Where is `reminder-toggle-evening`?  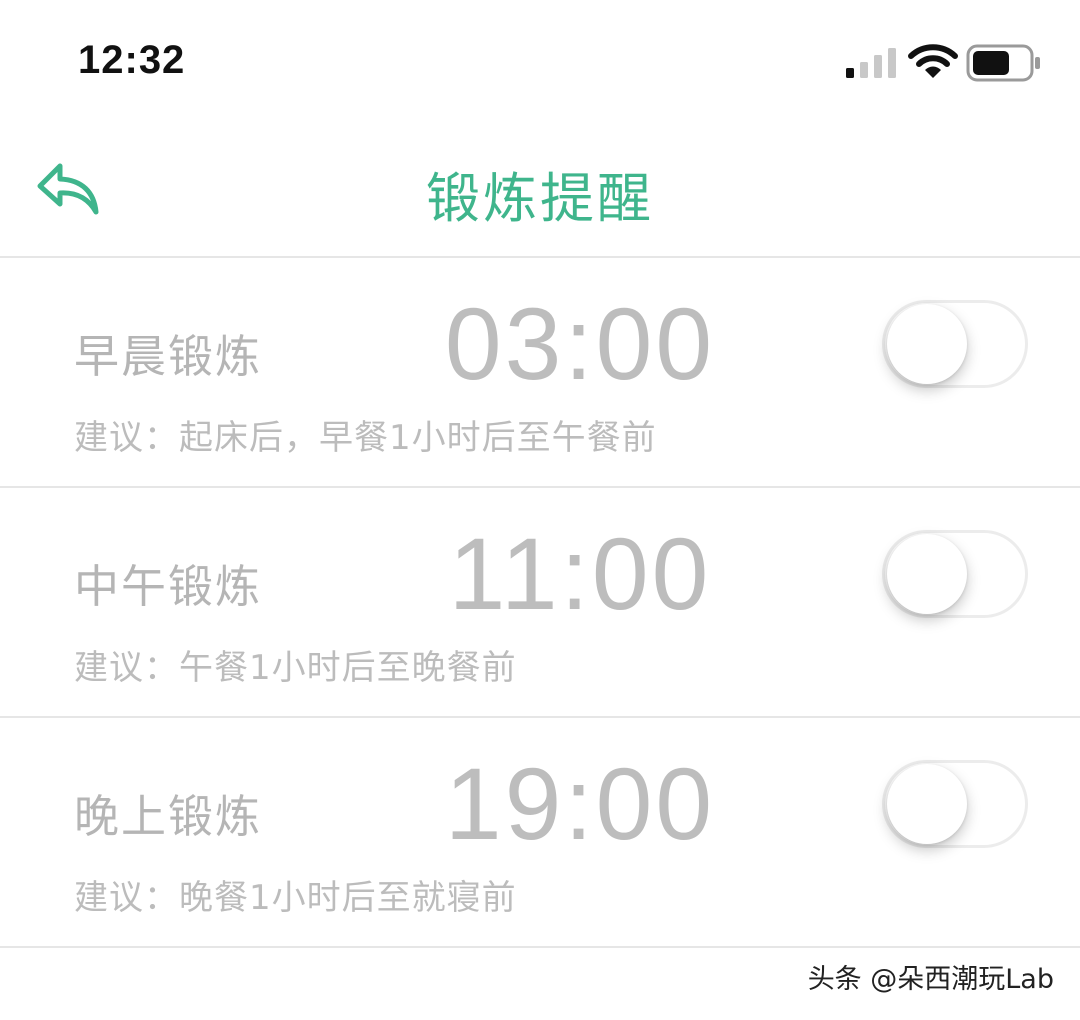 reminder-toggle-evening is located at coordinates (955, 804).